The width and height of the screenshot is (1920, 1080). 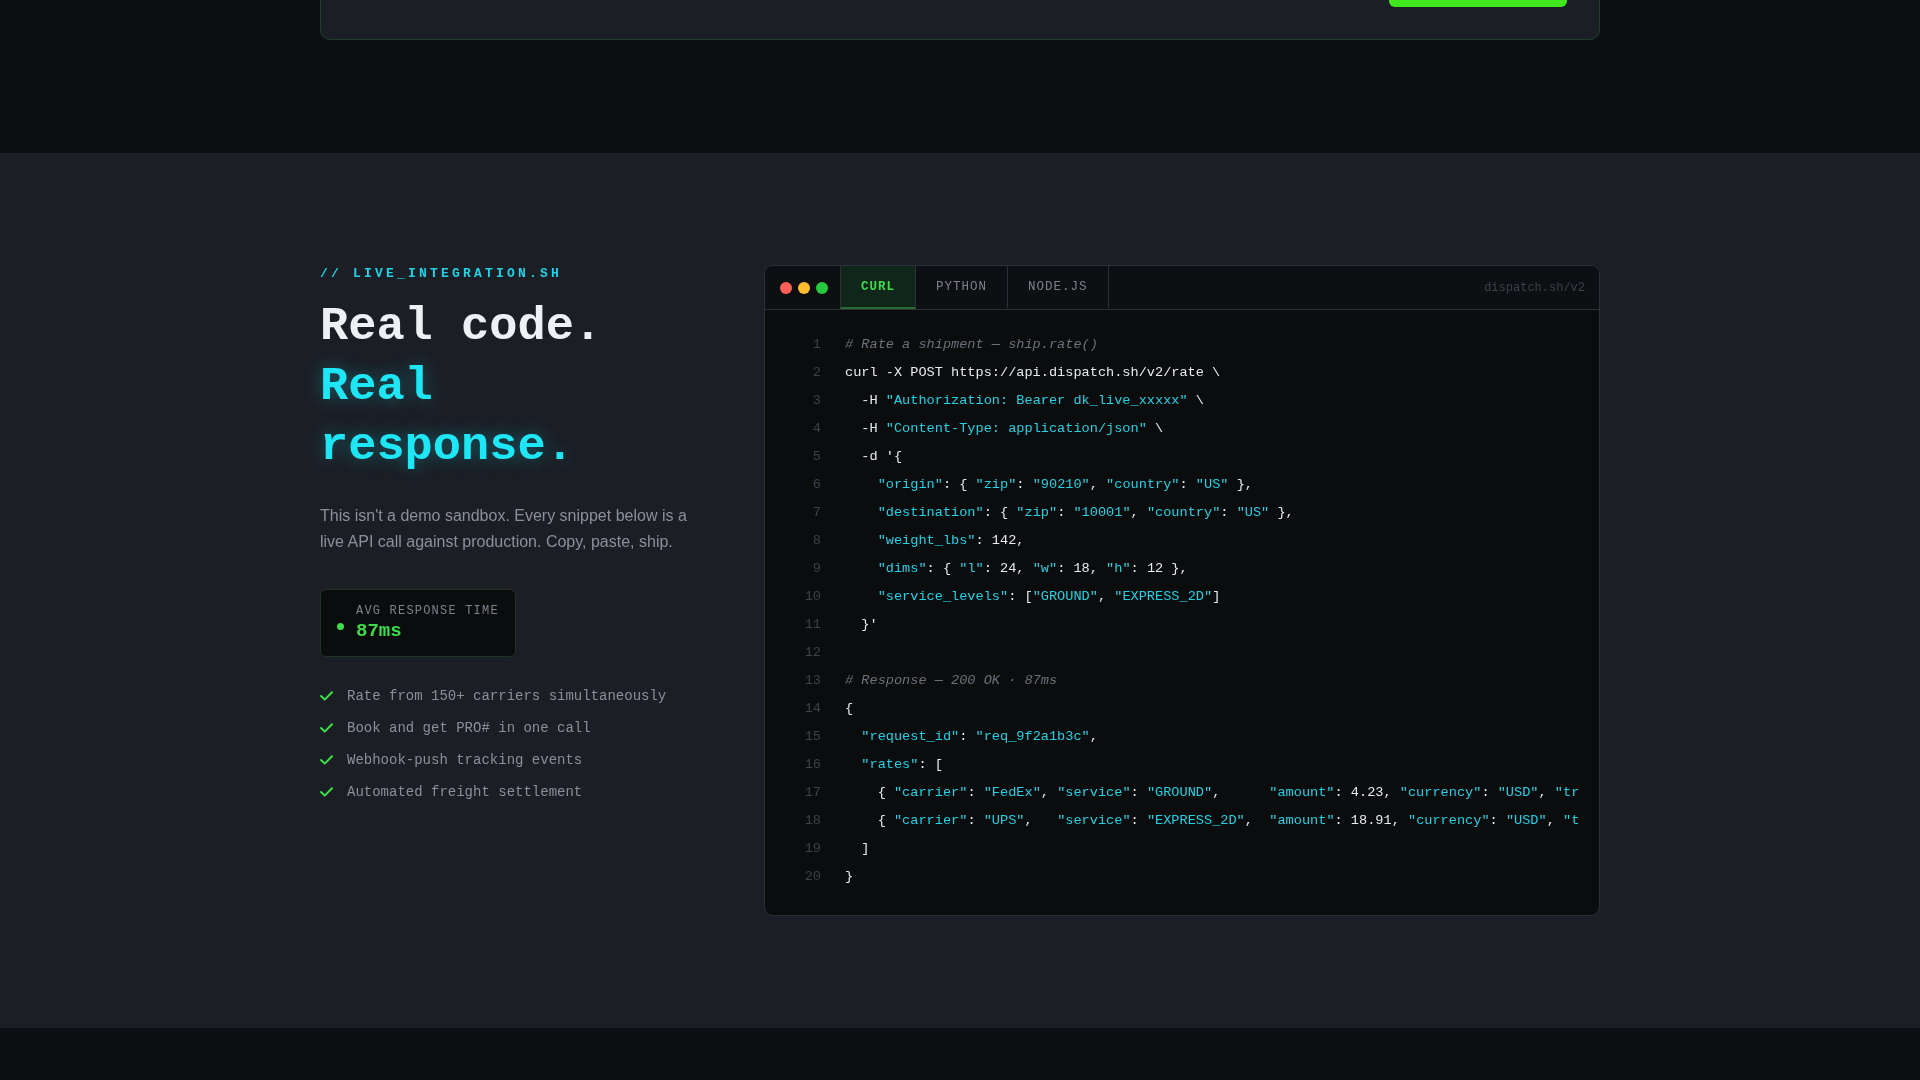 What do you see at coordinates (816, 568) in the screenshot?
I see `line-number: 9` at bounding box center [816, 568].